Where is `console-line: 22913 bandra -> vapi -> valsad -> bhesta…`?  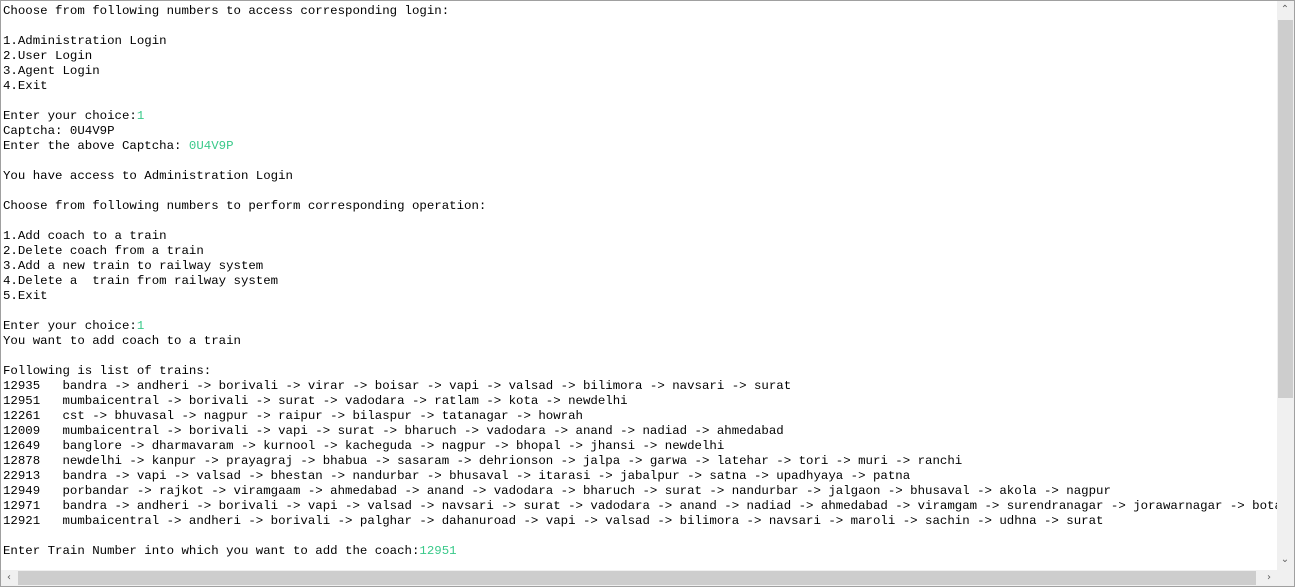 console-line: 22913 bandra -> vapi -> valsad -> bhesta… is located at coordinates (640, 476).